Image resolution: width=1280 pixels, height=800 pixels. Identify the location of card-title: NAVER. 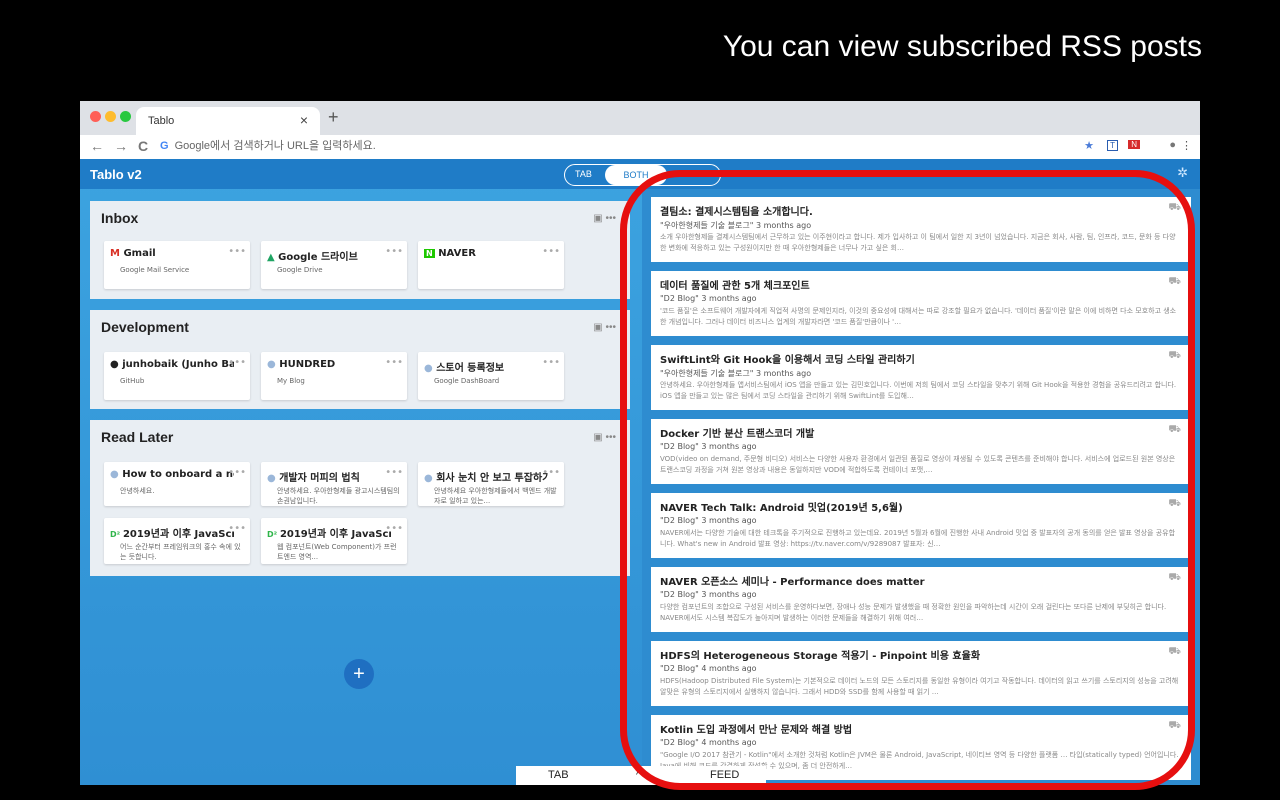
(457, 253).